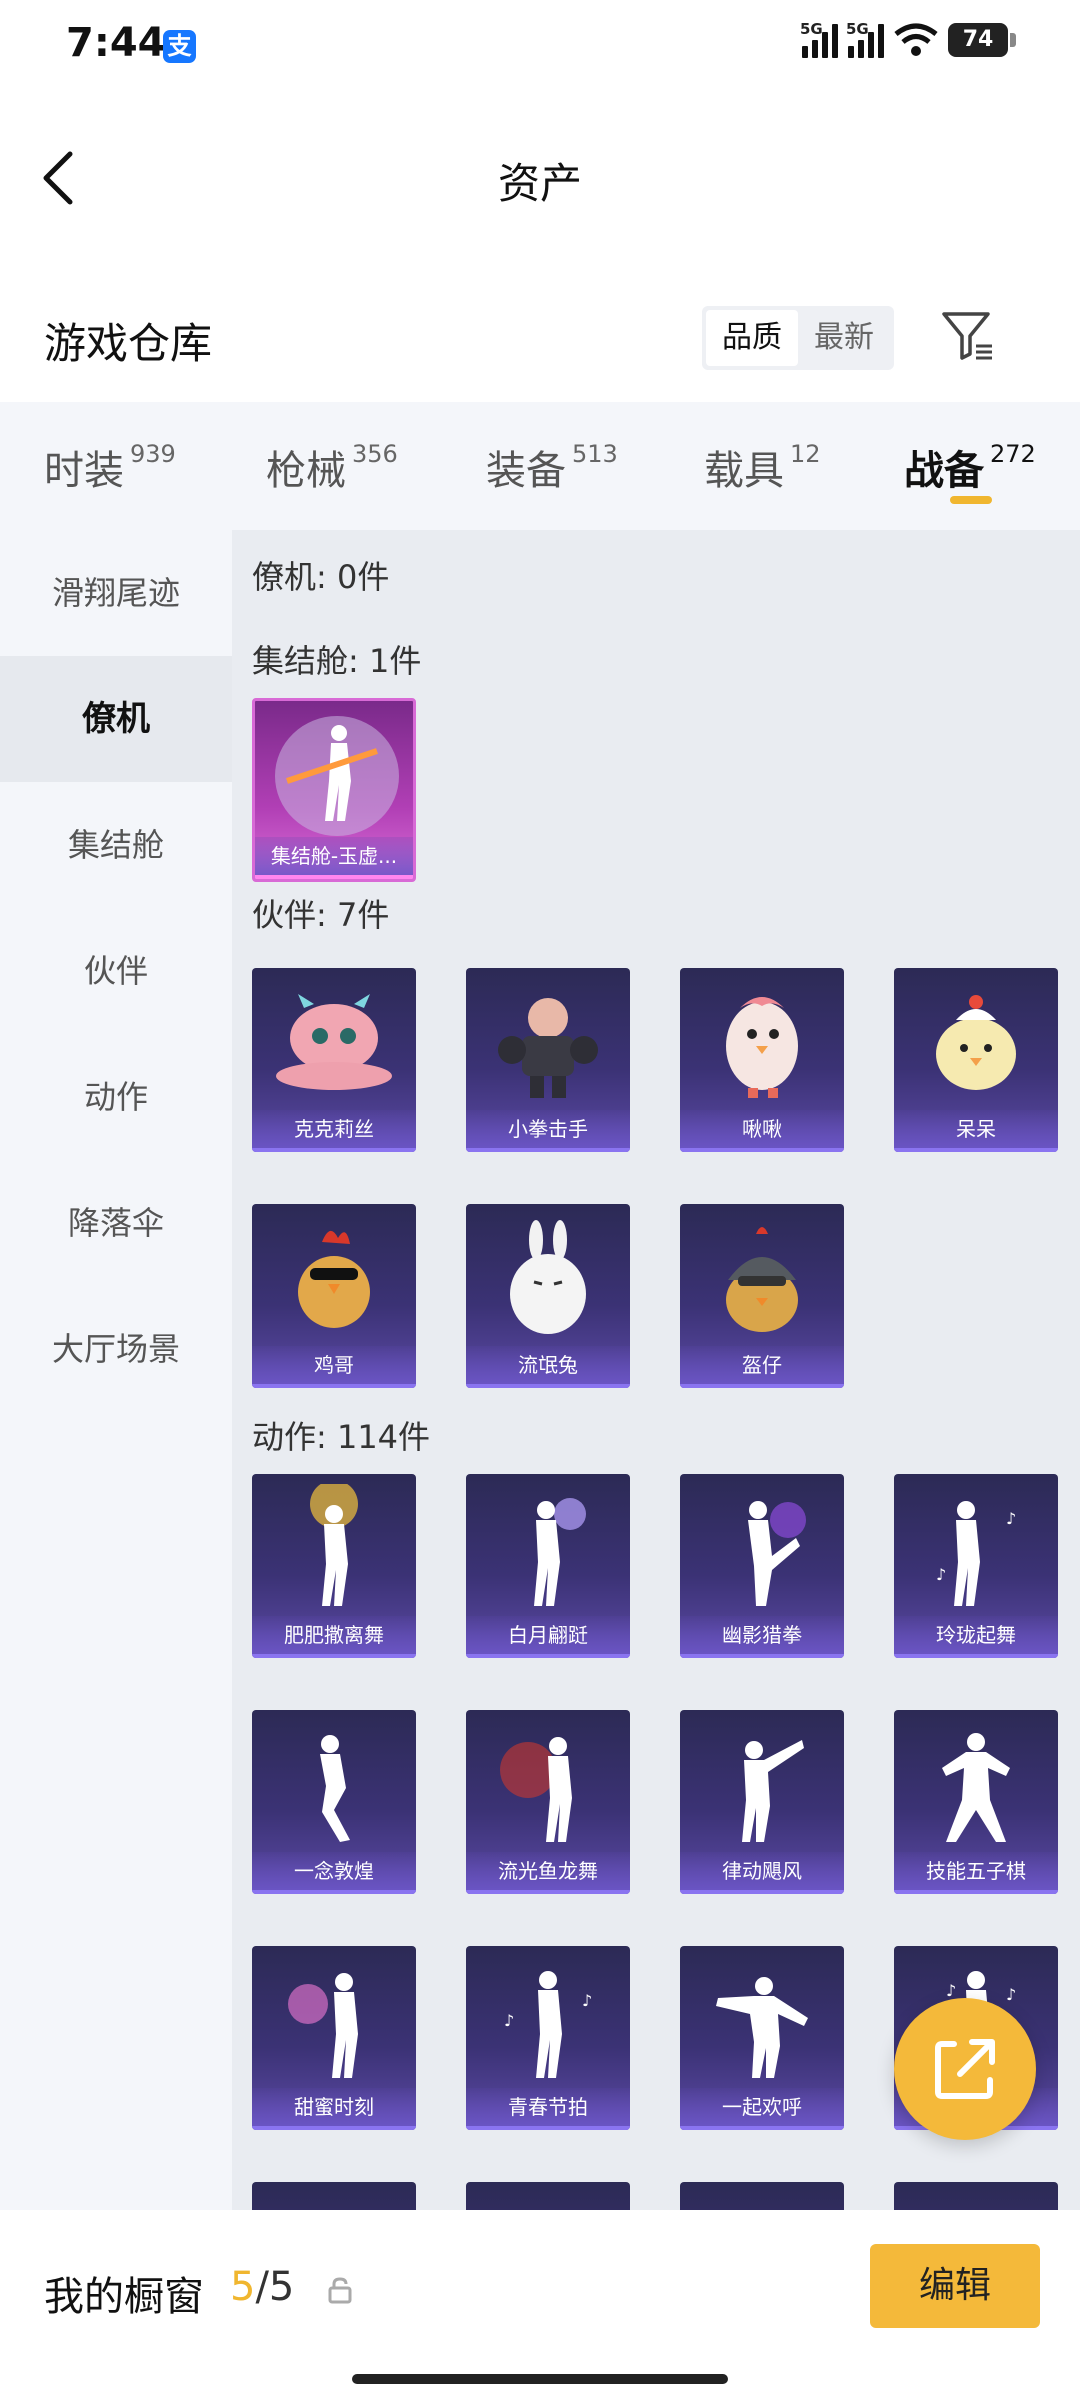 The image size is (1080, 2400). I want to click on tab-fashion: 时装 939, so click(110, 467).